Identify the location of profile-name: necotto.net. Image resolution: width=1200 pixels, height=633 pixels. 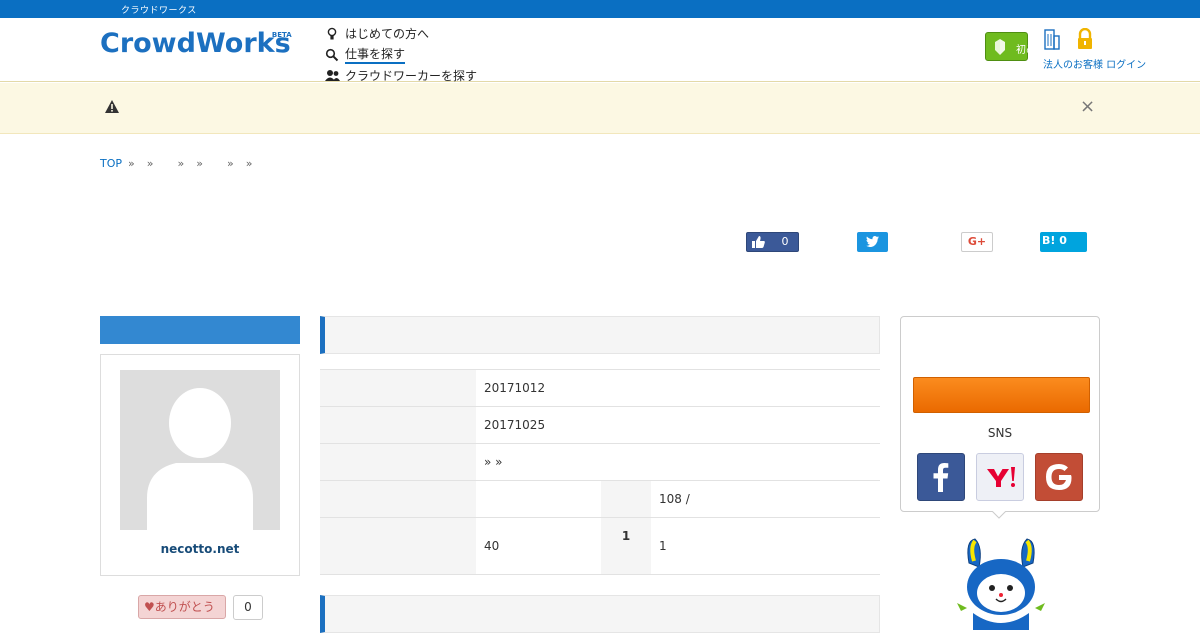
(200, 549).